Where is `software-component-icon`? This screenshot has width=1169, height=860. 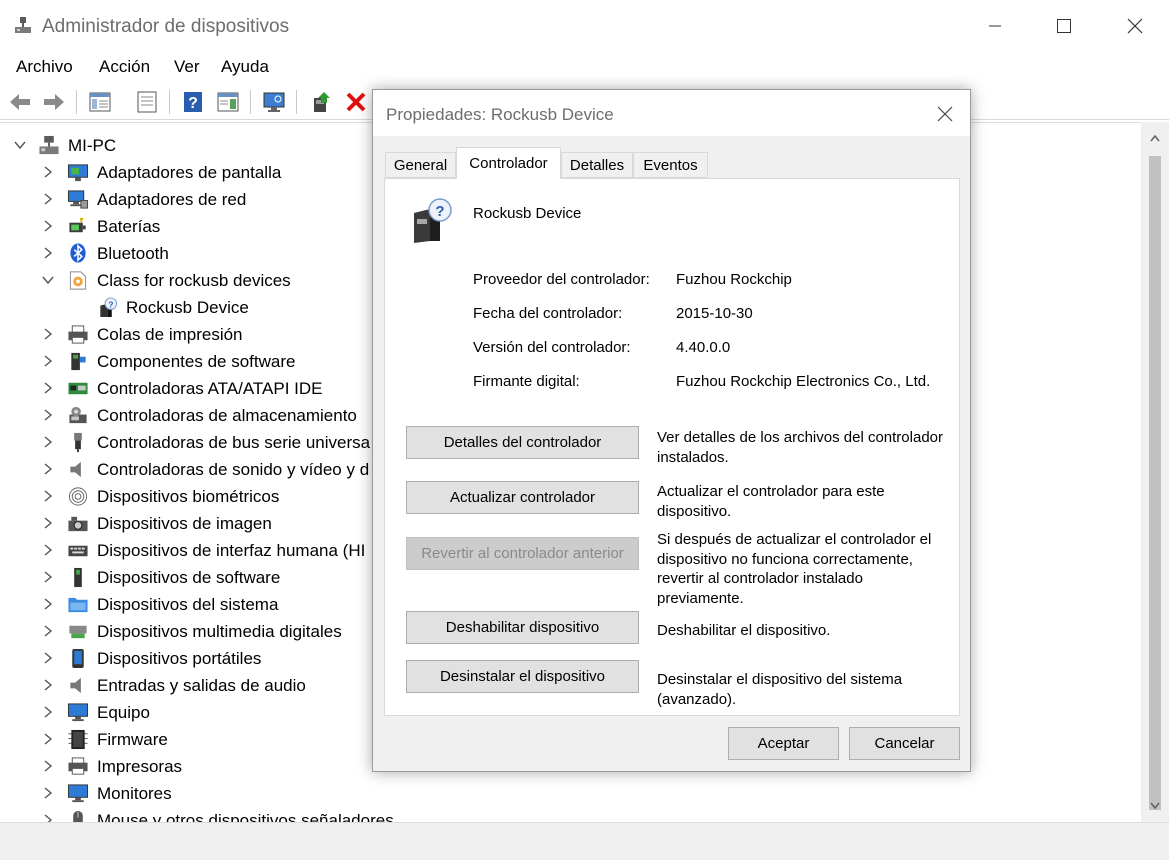 software-component-icon is located at coordinates (78, 361).